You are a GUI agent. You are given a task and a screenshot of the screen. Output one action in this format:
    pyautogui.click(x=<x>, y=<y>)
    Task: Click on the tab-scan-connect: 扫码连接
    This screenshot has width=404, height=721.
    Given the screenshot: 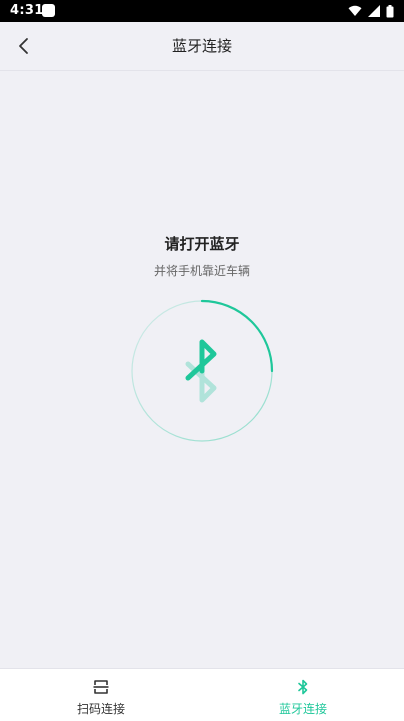 What is the action you would take?
    pyautogui.click(x=101, y=695)
    